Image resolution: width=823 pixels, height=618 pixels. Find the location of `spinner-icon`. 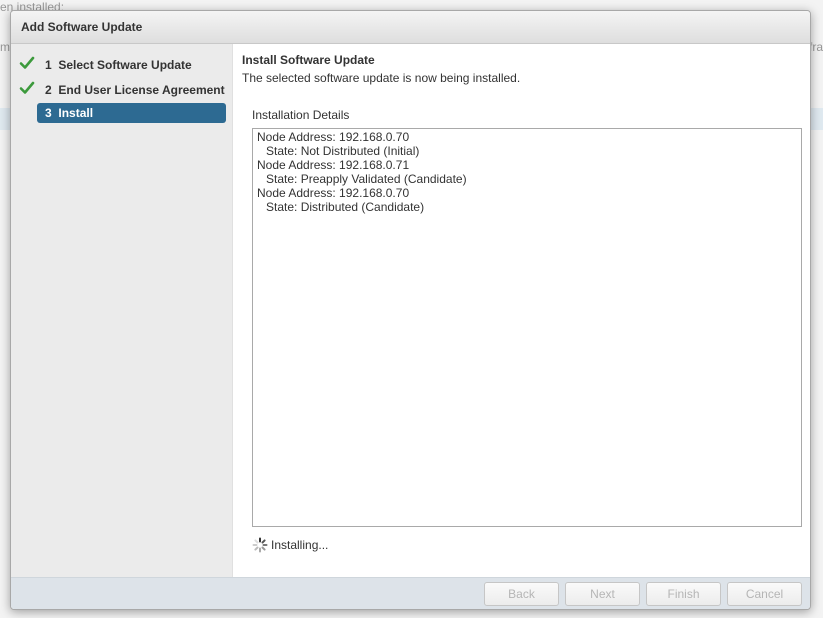

spinner-icon is located at coordinates (260, 545).